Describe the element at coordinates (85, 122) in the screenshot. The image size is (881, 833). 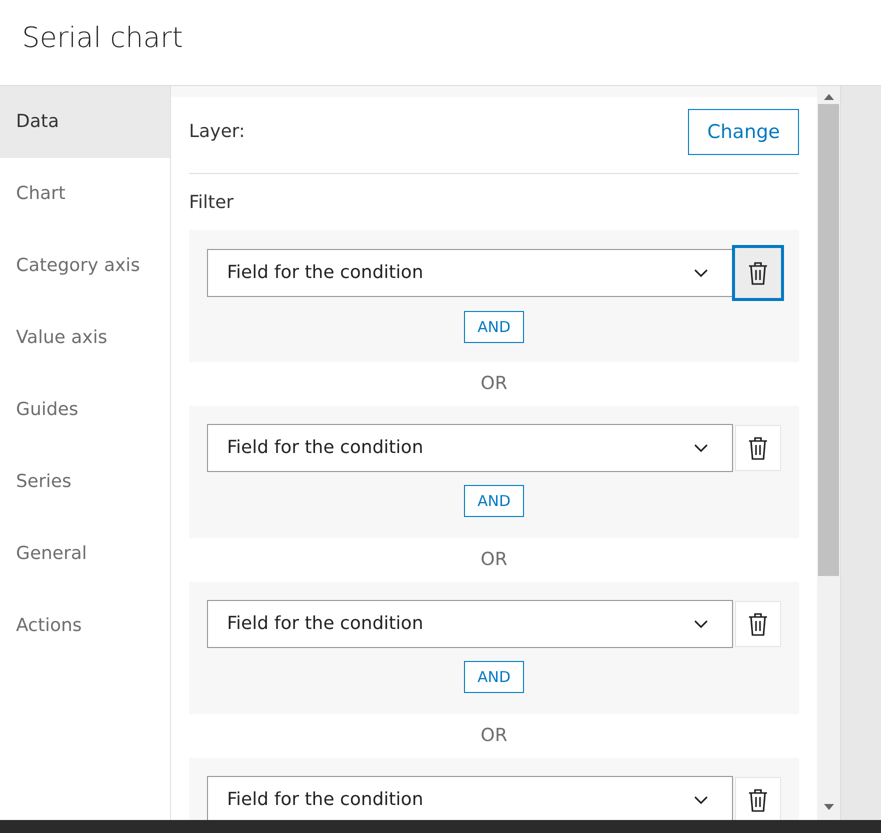
I see `sidebar-tab: Data` at that location.